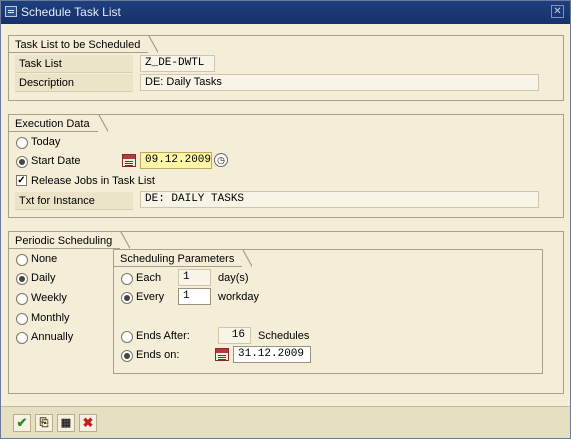 The height and width of the screenshot is (439, 571). What do you see at coordinates (284, 336) in the screenshot?
I see `ends-after-unit-label: Schedules` at bounding box center [284, 336].